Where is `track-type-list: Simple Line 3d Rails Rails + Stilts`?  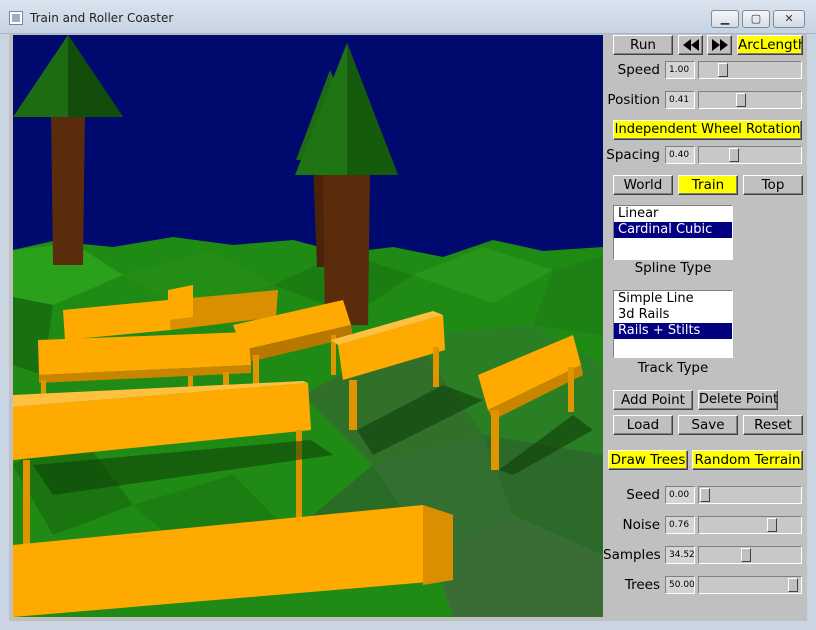
track-type-list: Simple Line 3d Rails Rails + Stilts is located at coordinates (673, 324).